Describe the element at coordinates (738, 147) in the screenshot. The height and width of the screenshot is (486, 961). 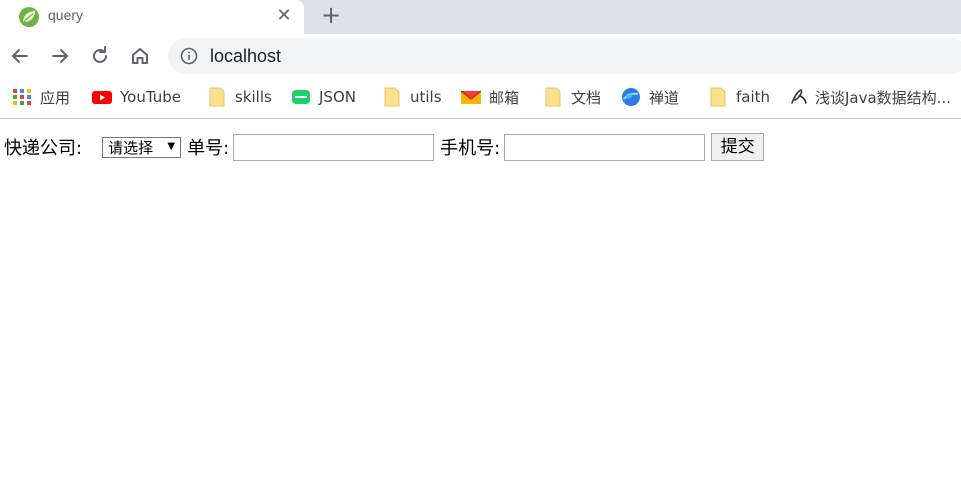
I see `submit-button: 提交` at that location.